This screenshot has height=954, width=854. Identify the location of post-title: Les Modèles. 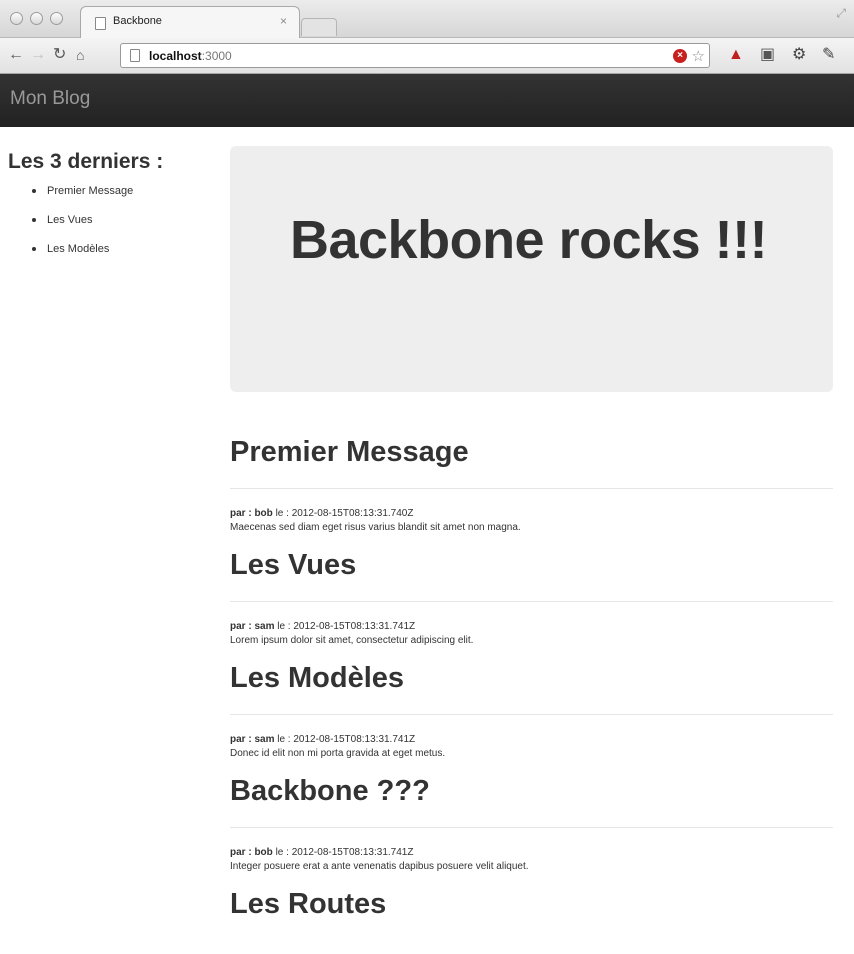
(317, 678).